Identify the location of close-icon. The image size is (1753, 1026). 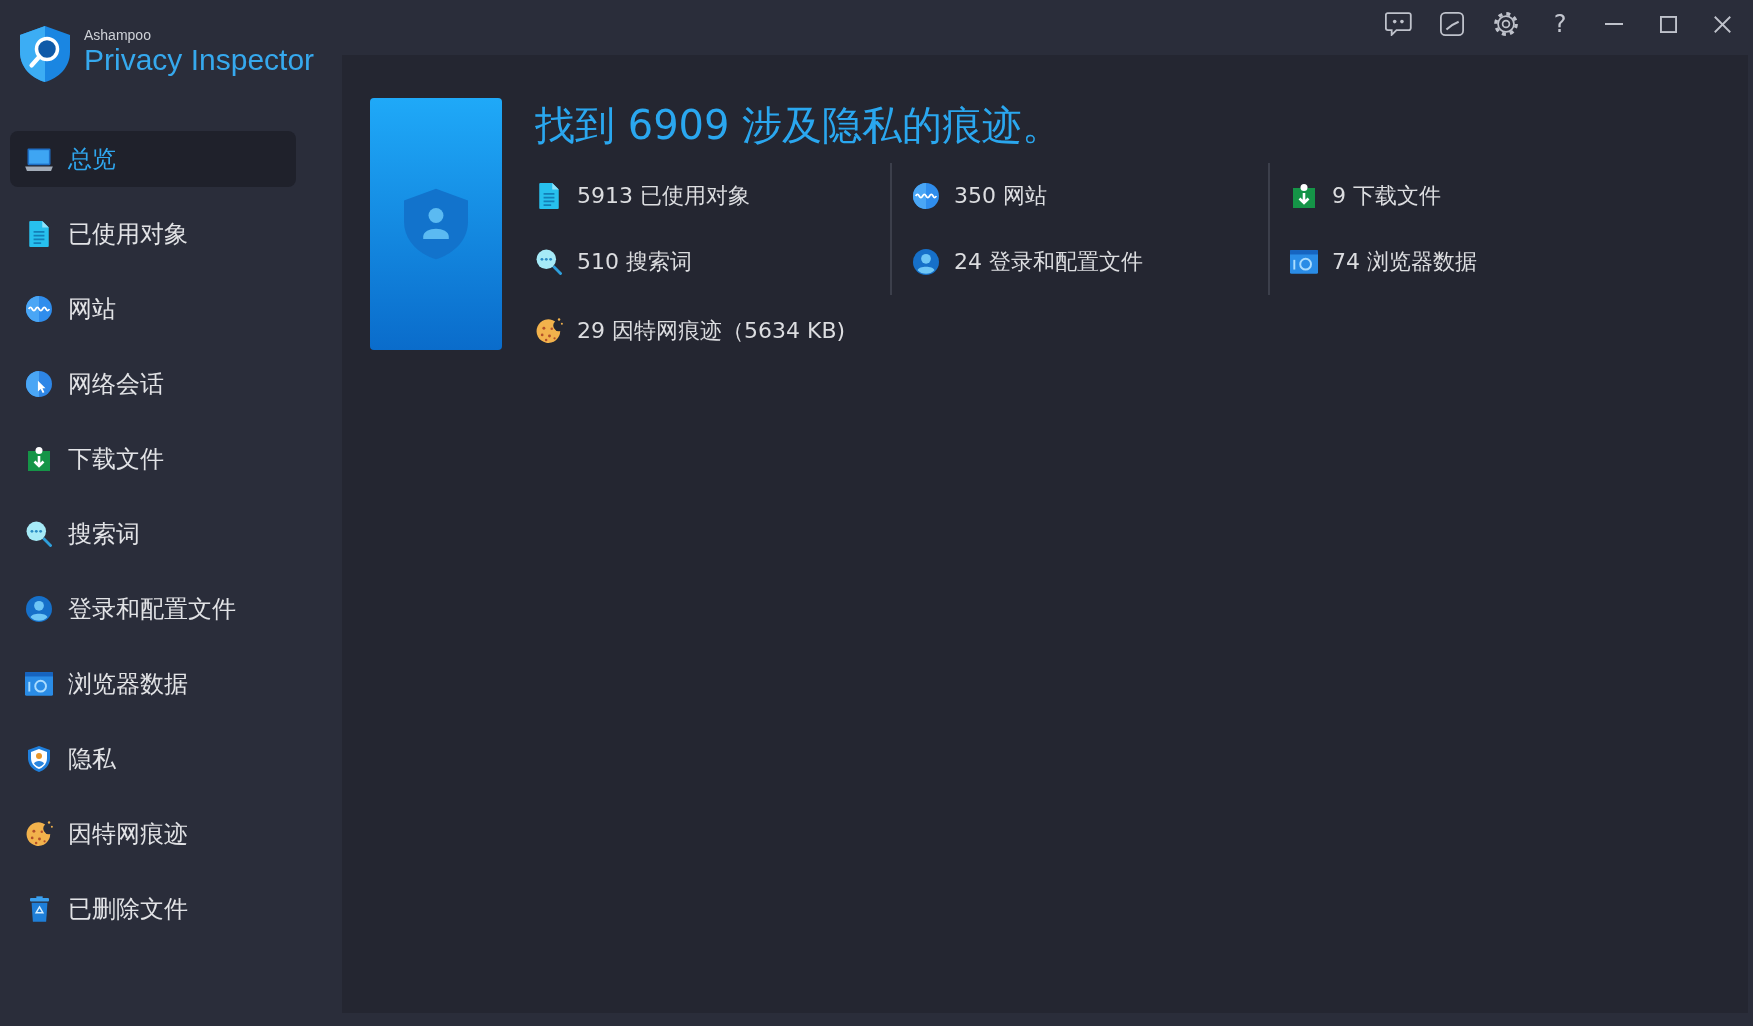
(1722, 24).